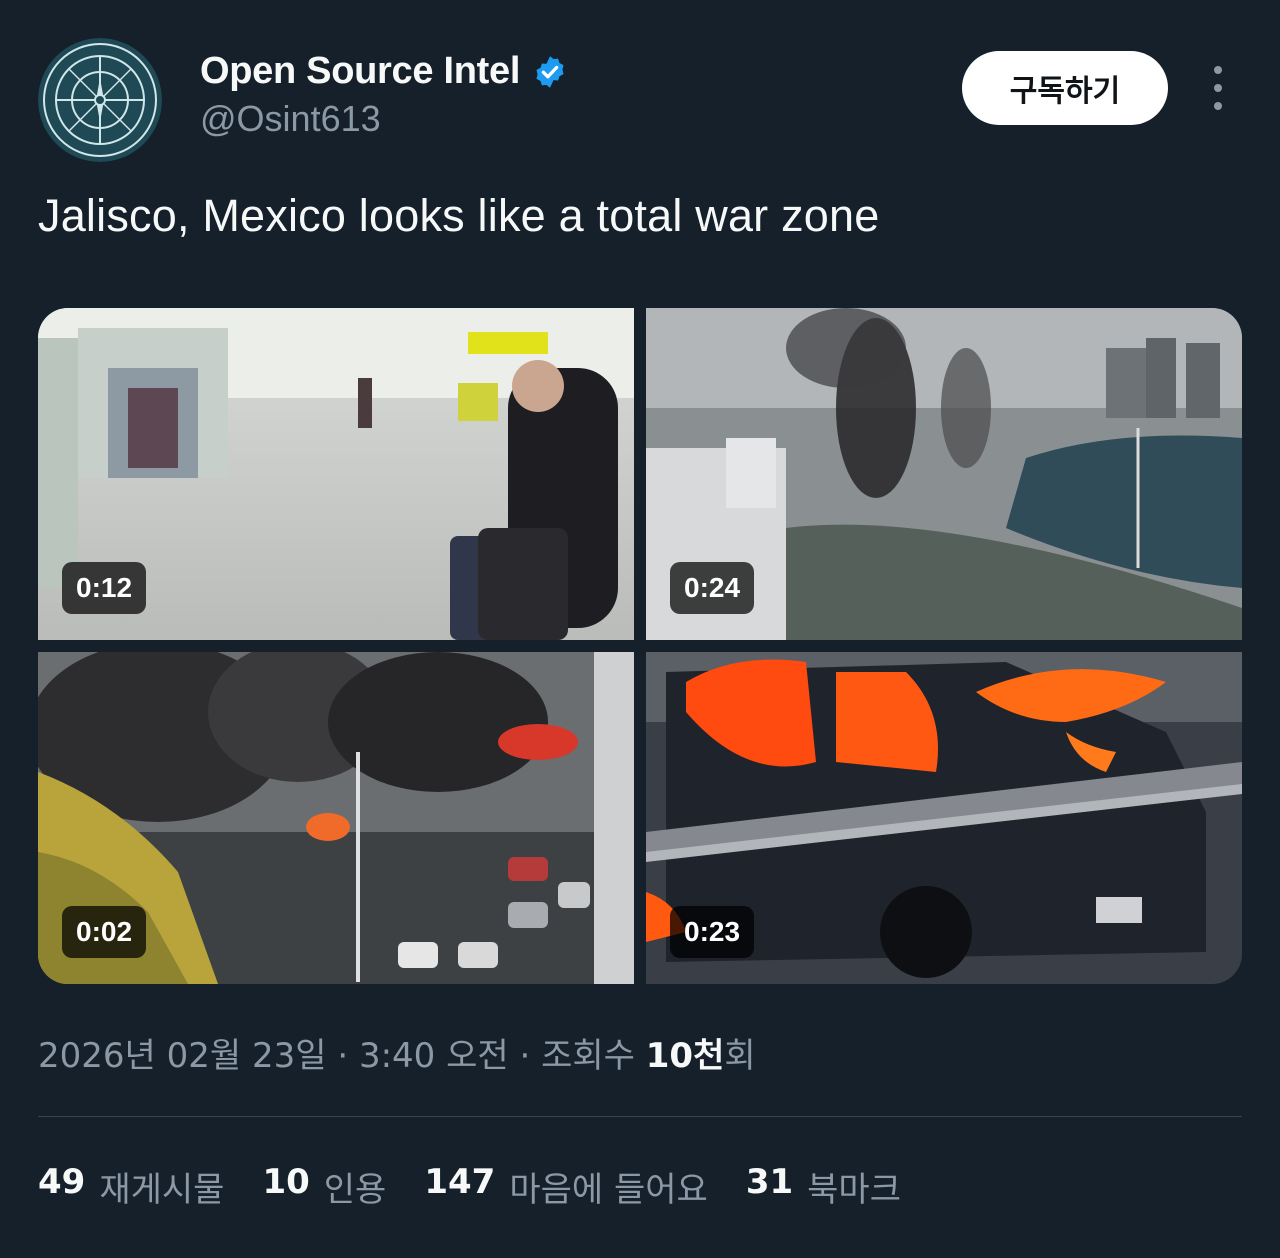 The height and width of the screenshot is (1258, 1280). I want to click on verified-badge-icon, so click(550, 71).